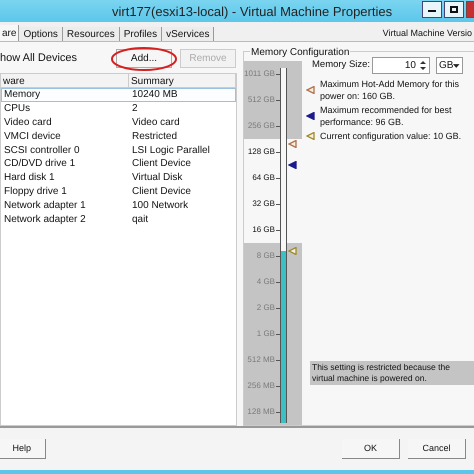 The image size is (474, 474). I want to click on table-row: SCSI controller 0 LSI Logic Parallel, so click(118, 150).